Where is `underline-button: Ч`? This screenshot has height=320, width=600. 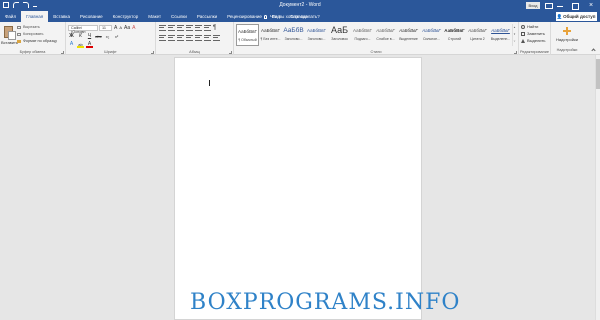
underline-button: Ч is located at coordinates (89, 36).